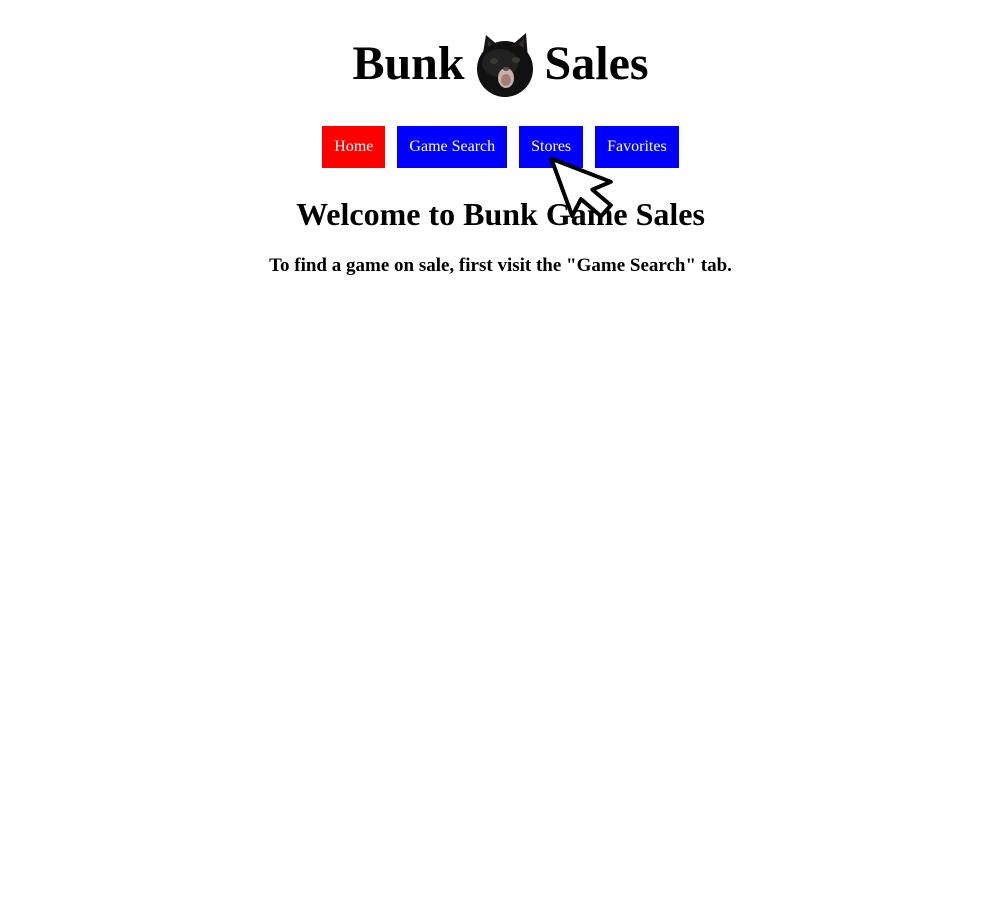 The image size is (1001, 919). What do you see at coordinates (408, 63) in the screenshot?
I see `site-title-left: Bunk` at bounding box center [408, 63].